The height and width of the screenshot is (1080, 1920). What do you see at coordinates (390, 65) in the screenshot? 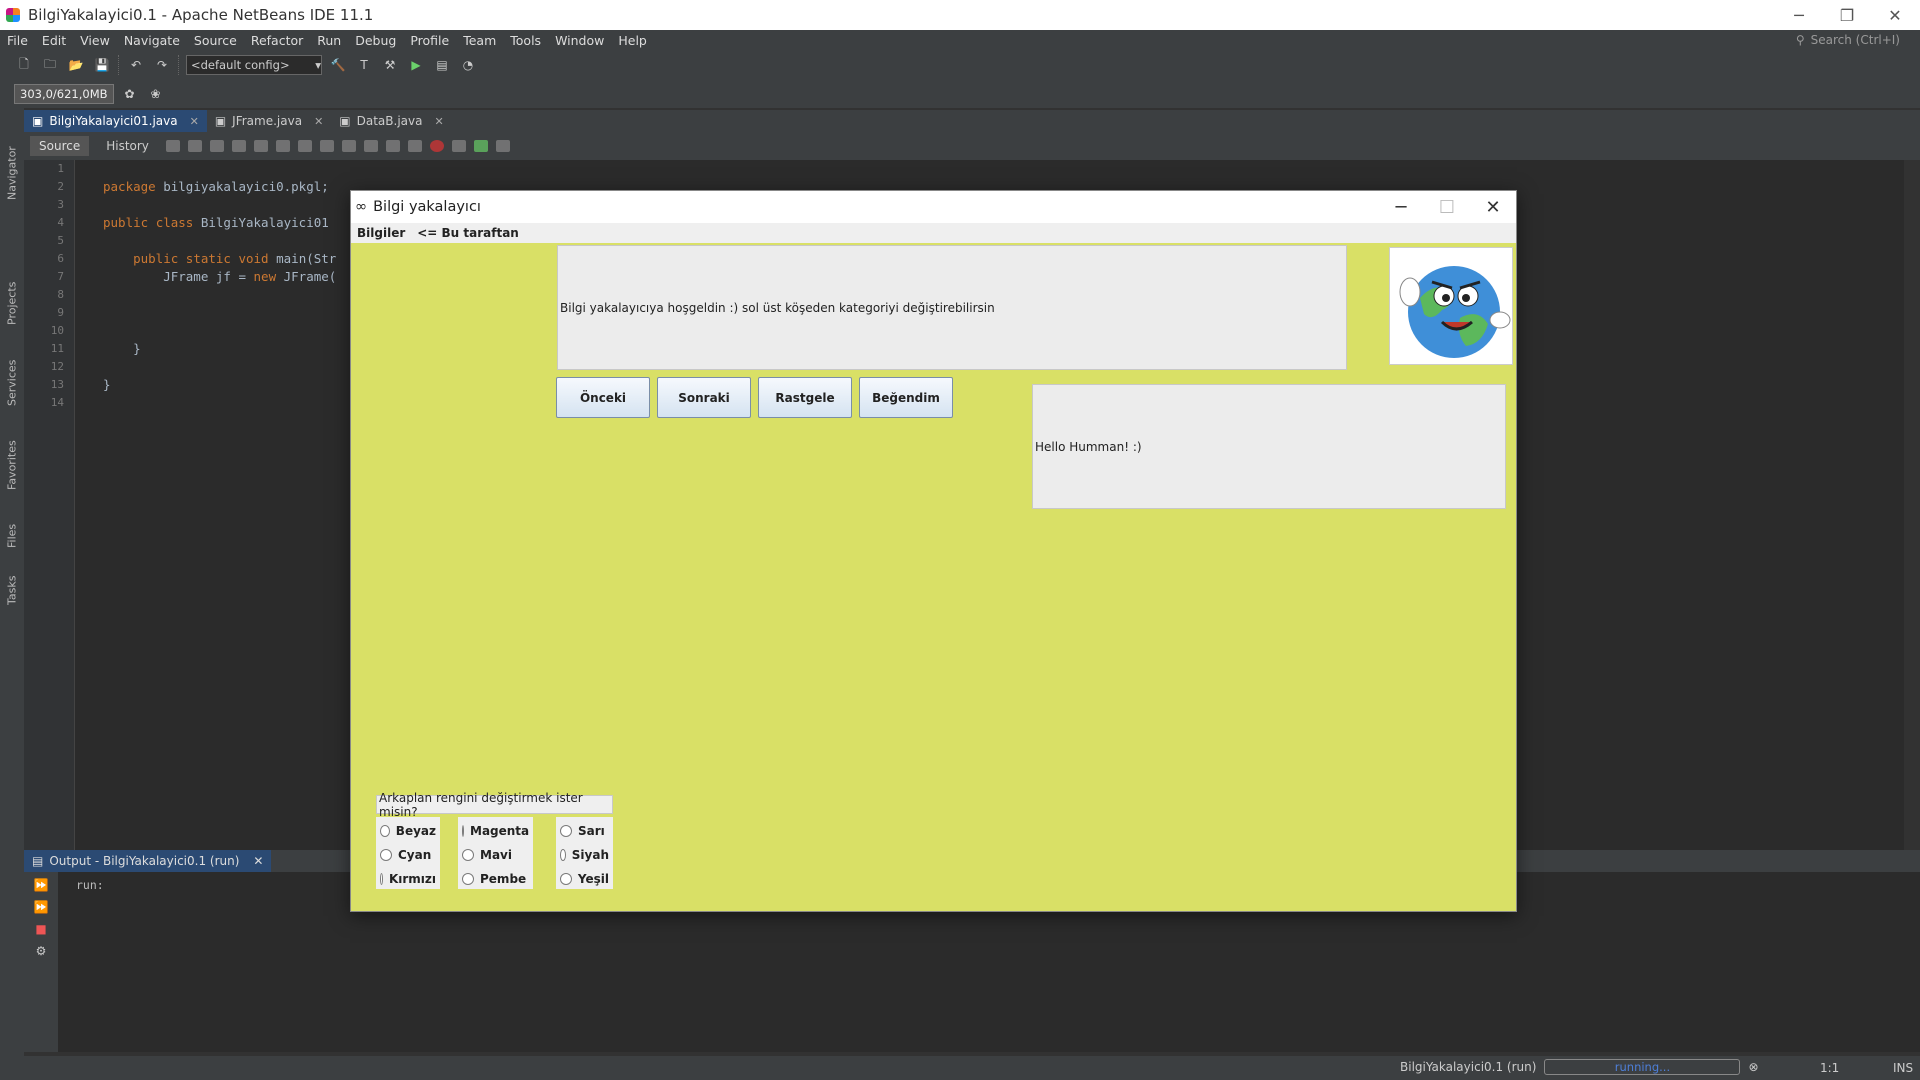
I see `clean-icon: ⚒` at bounding box center [390, 65].